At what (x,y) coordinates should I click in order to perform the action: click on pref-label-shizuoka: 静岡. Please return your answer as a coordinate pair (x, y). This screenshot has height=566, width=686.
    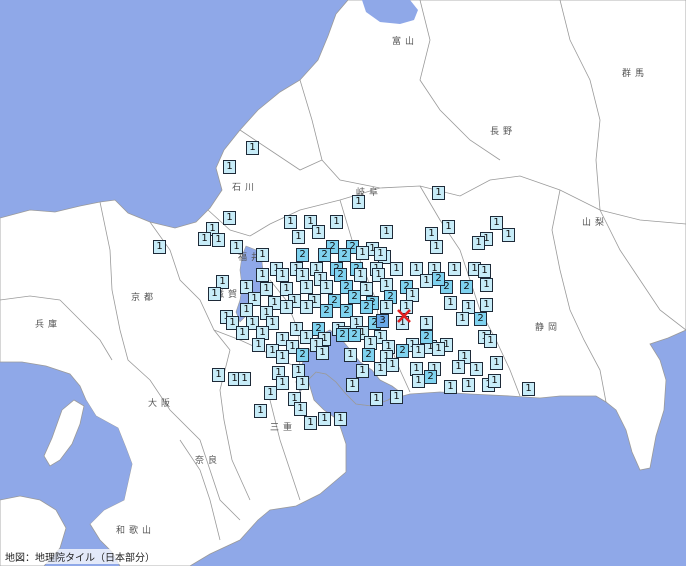
    Looking at the image, I should click on (548, 328).